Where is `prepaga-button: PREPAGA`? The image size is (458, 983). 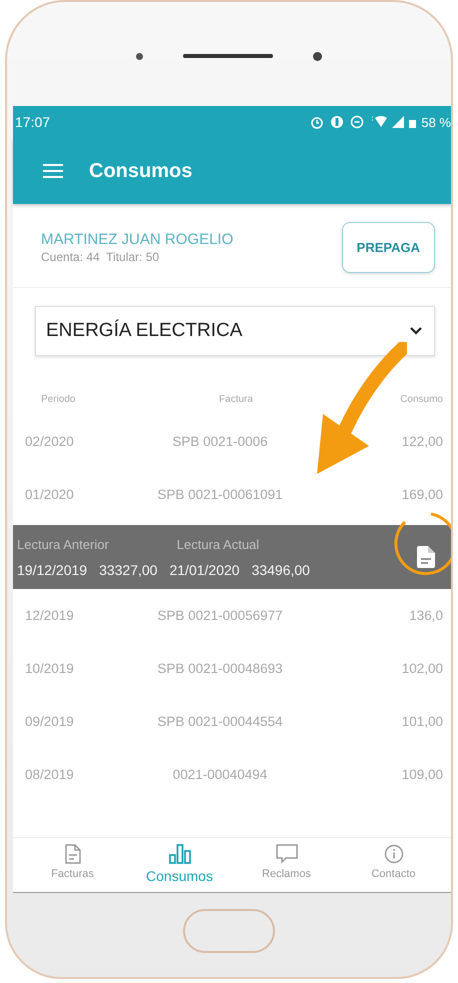 prepaga-button: PREPAGA is located at coordinates (388, 247).